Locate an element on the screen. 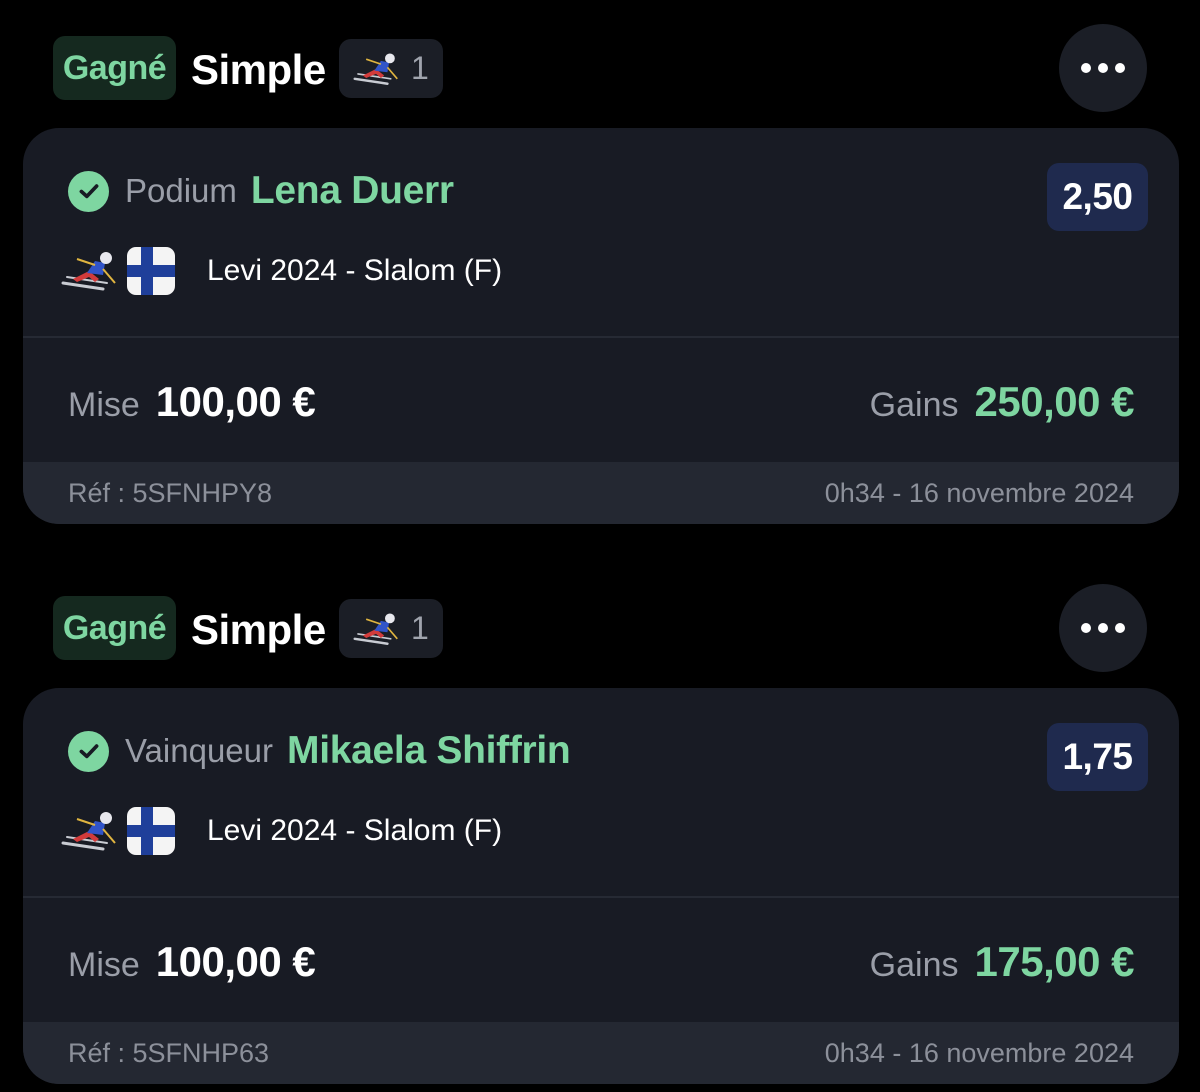  bet-reference: Réf : 5SFNHP63 is located at coordinates (169, 1053).